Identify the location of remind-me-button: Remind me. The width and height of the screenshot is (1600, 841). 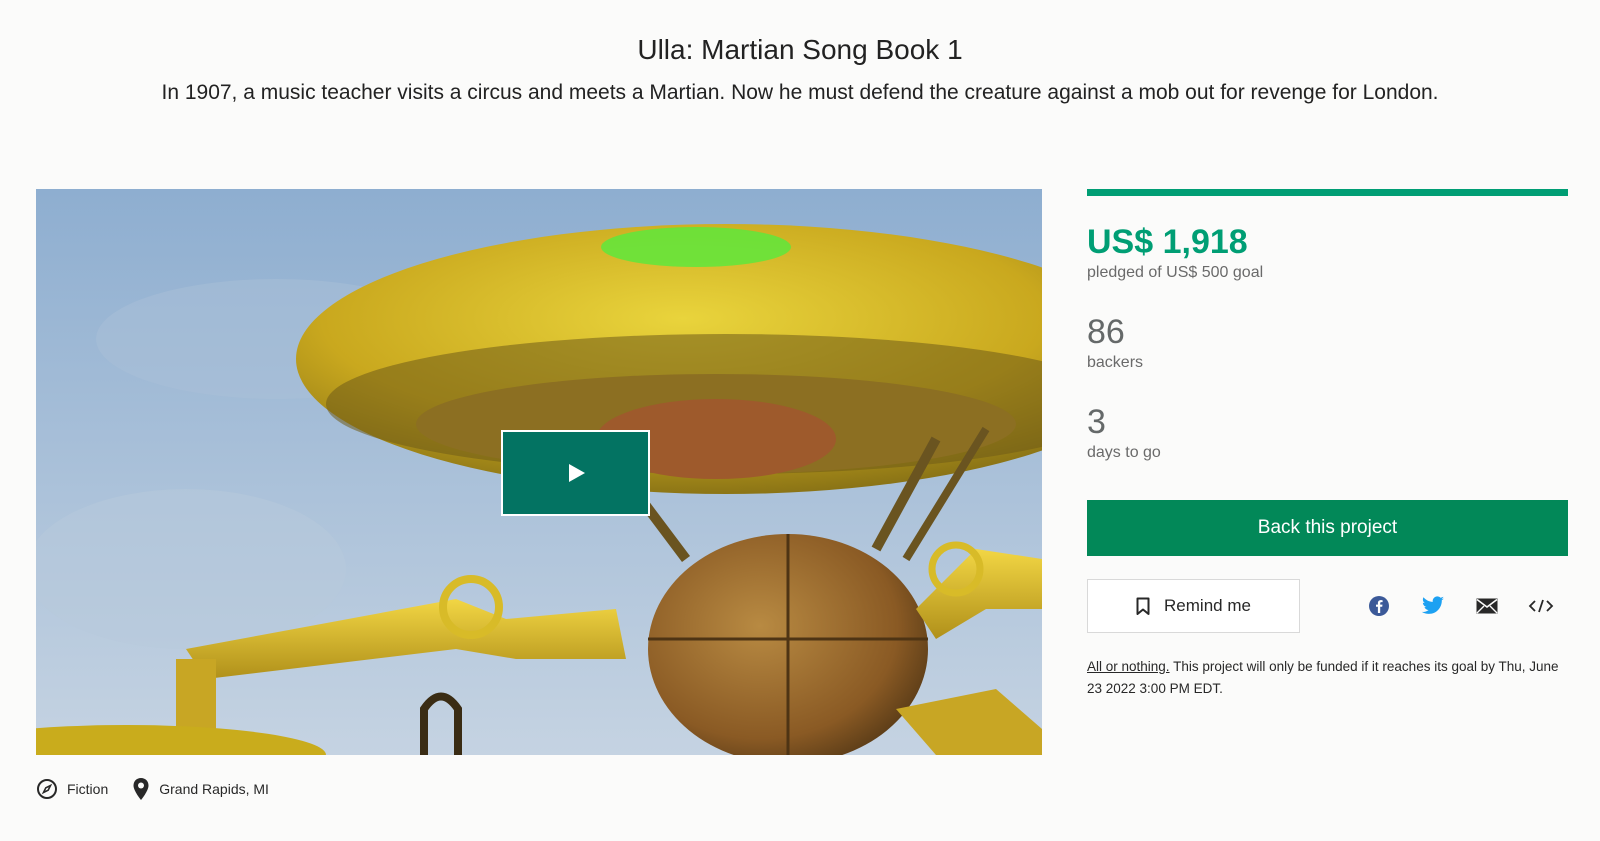
(1193, 606).